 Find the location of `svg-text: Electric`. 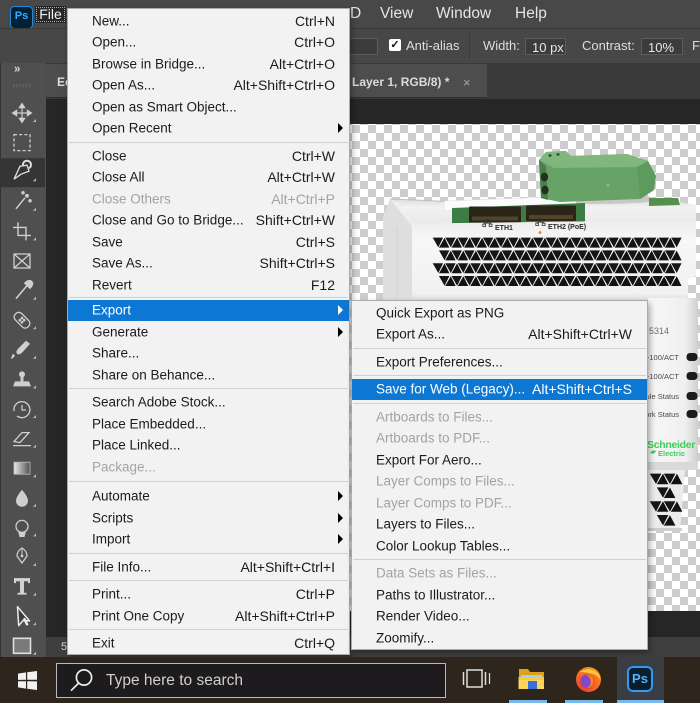

svg-text: Electric is located at coordinates (671, 453).